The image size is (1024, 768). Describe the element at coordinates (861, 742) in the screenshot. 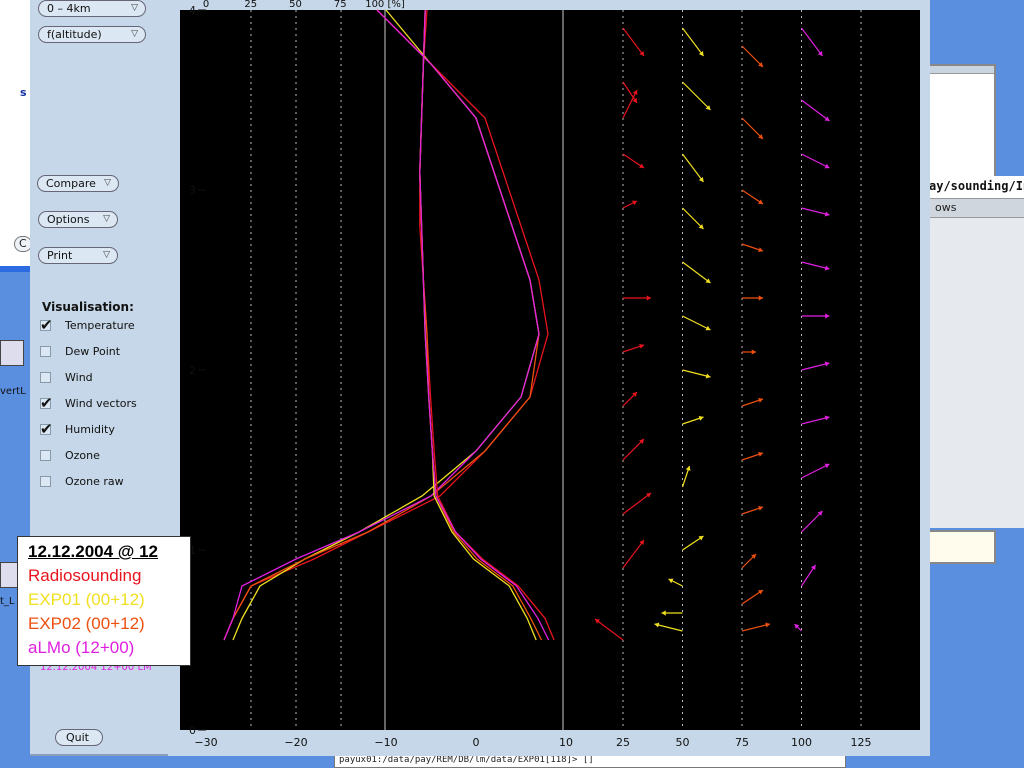

I see `wind-tick-label: 125` at that location.